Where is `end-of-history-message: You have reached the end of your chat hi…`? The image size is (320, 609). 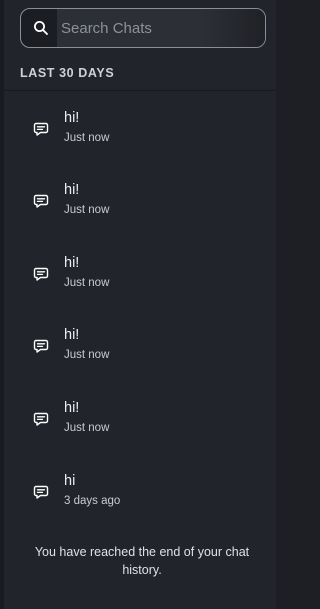
end-of-history-message: You have reached the end of your chat hi… is located at coordinates (142, 561).